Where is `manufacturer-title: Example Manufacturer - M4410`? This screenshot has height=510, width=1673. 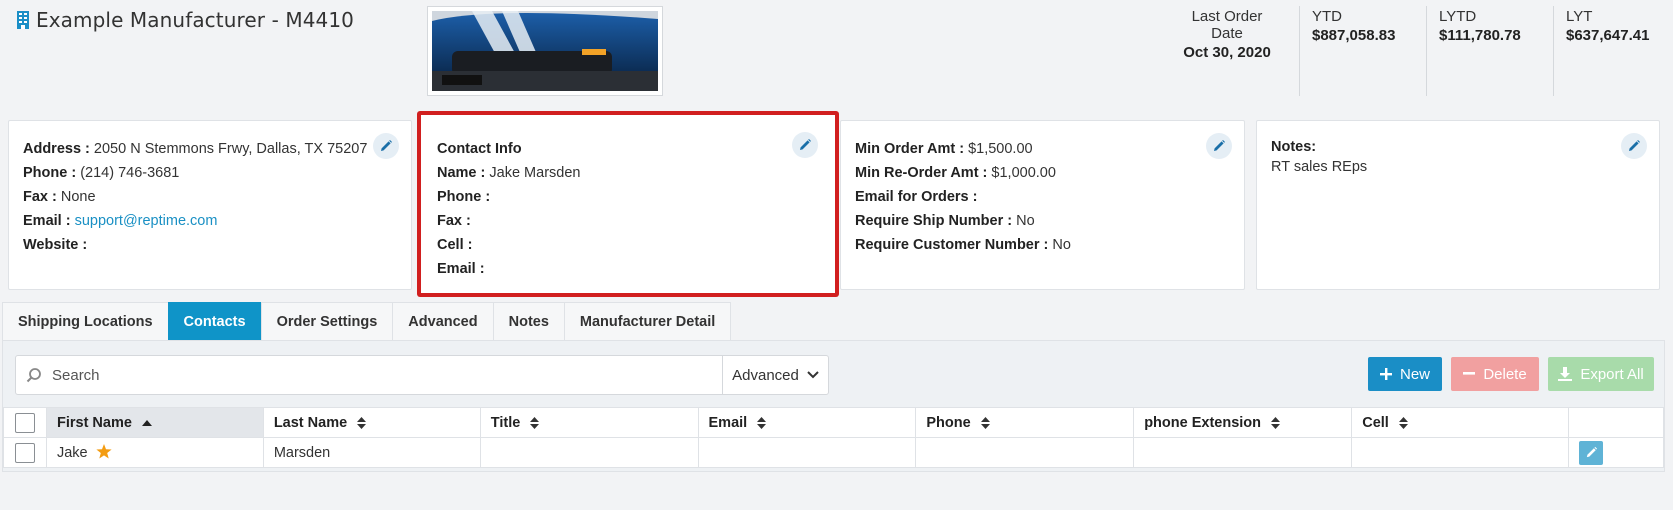
manufacturer-title: Example Manufacturer - M4410 is located at coordinates (195, 20).